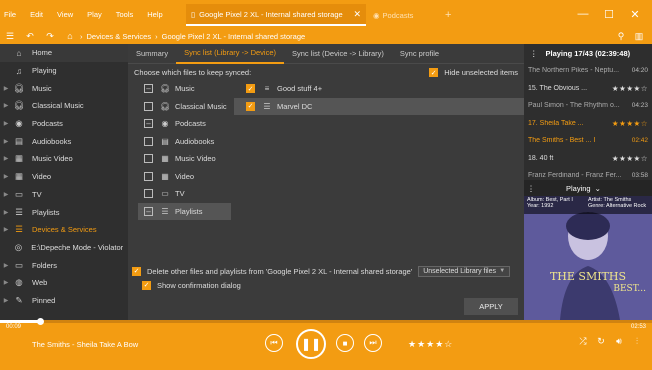  I want to click on hide-unselected-checkbox: ✓, so click(434, 72).